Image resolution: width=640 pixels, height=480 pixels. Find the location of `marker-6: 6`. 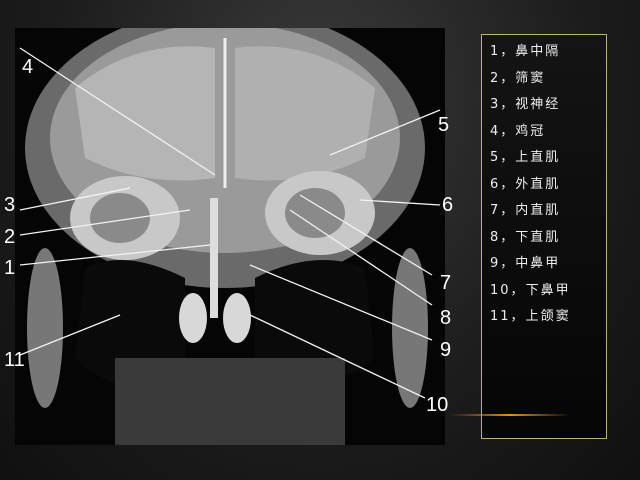

marker-6: 6 is located at coordinates (448, 205).